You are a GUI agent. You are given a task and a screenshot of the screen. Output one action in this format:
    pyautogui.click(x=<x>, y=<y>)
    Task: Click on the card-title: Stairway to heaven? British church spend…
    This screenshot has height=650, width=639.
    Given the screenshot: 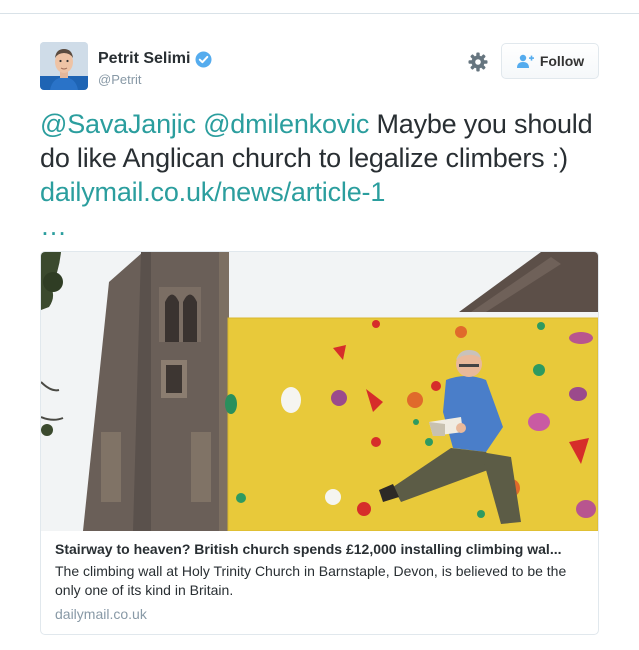 What is the action you would take?
    pyautogui.click(x=319, y=549)
    